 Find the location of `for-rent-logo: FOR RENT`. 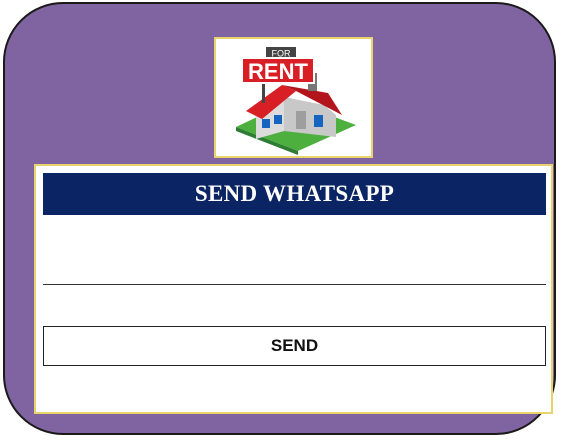

for-rent-logo: FOR RENT is located at coordinates (293, 97).